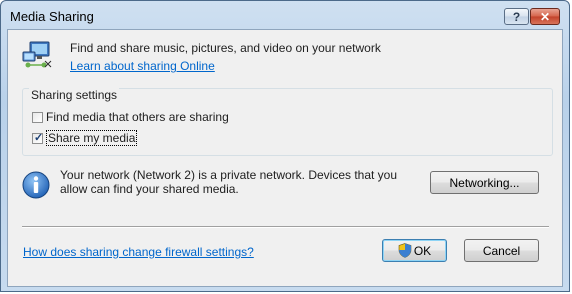 The image size is (572, 294). What do you see at coordinates (74, 95) in the screenshot?
I see `group-title: Sharing settings` at bounding box center [74, 95].